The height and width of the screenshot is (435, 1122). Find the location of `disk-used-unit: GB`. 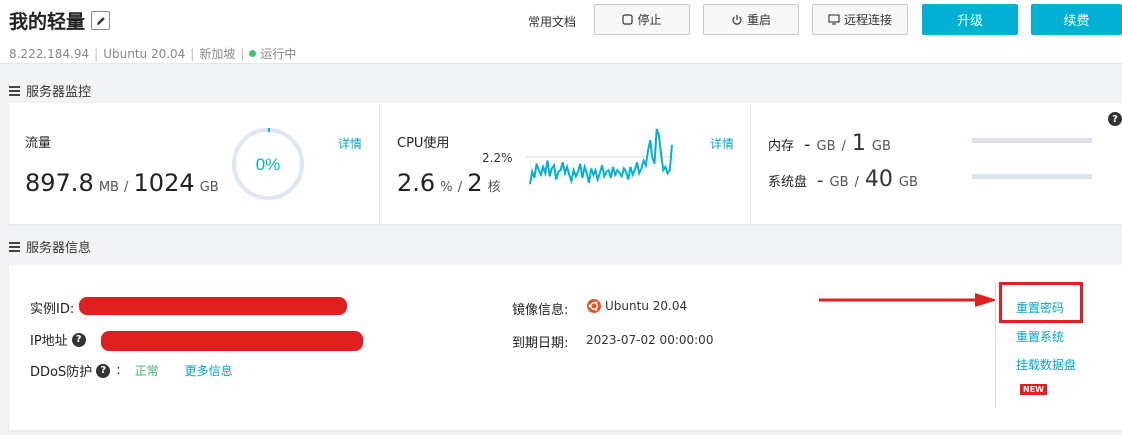

disk-used-unit: GB is located at coordinates (839, 182).